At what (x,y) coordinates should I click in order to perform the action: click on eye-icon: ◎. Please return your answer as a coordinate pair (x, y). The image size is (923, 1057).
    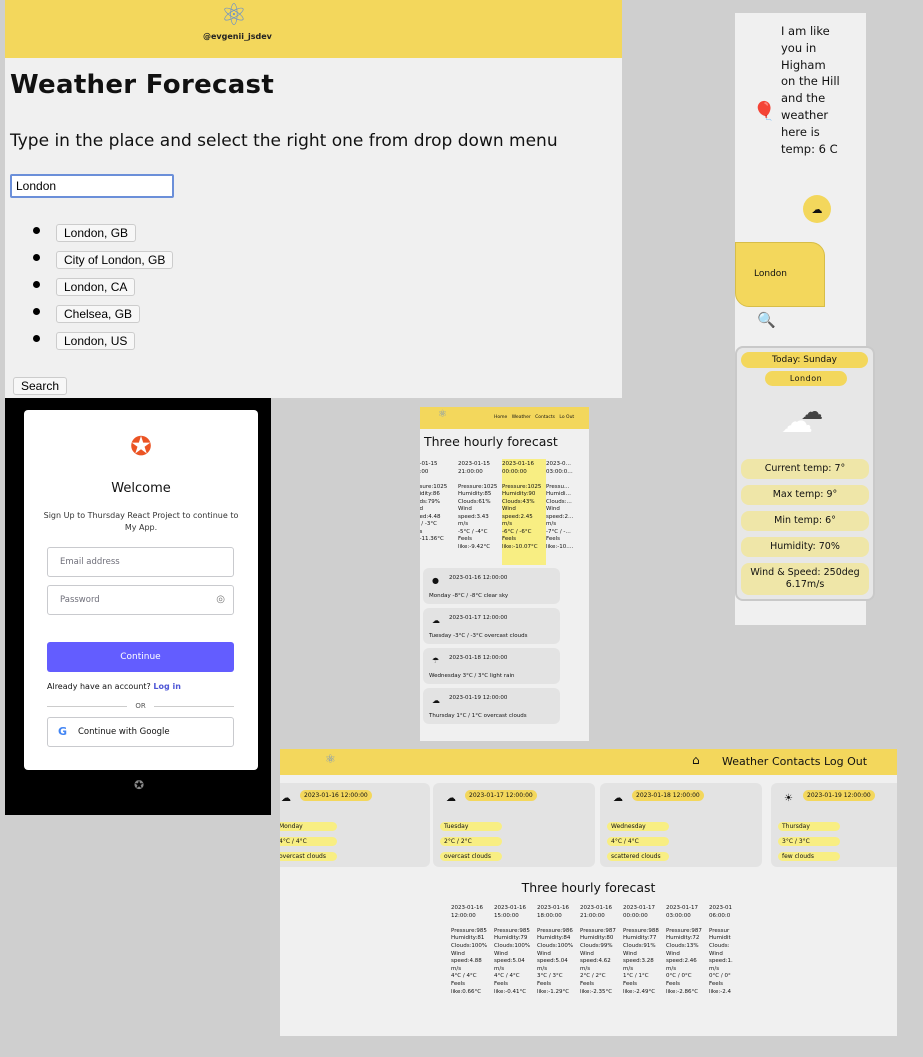
    Looking at the image, I should click on (220, 600).